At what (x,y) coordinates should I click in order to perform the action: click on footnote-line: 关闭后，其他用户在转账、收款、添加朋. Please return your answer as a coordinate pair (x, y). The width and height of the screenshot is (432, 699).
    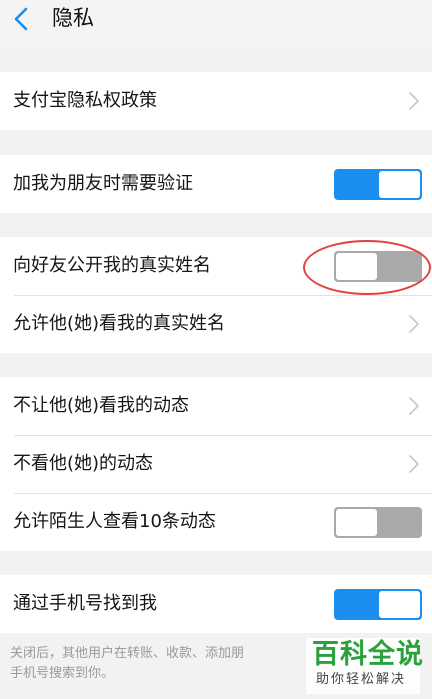
    Looking at the image, I should click on (127, 653).